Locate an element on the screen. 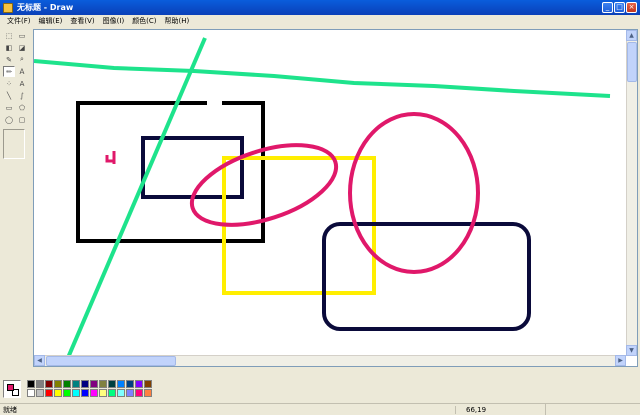 This screenshot has width=640, height=415. fill-bucket-icon: ◪ is located at coordinates (22, 47).